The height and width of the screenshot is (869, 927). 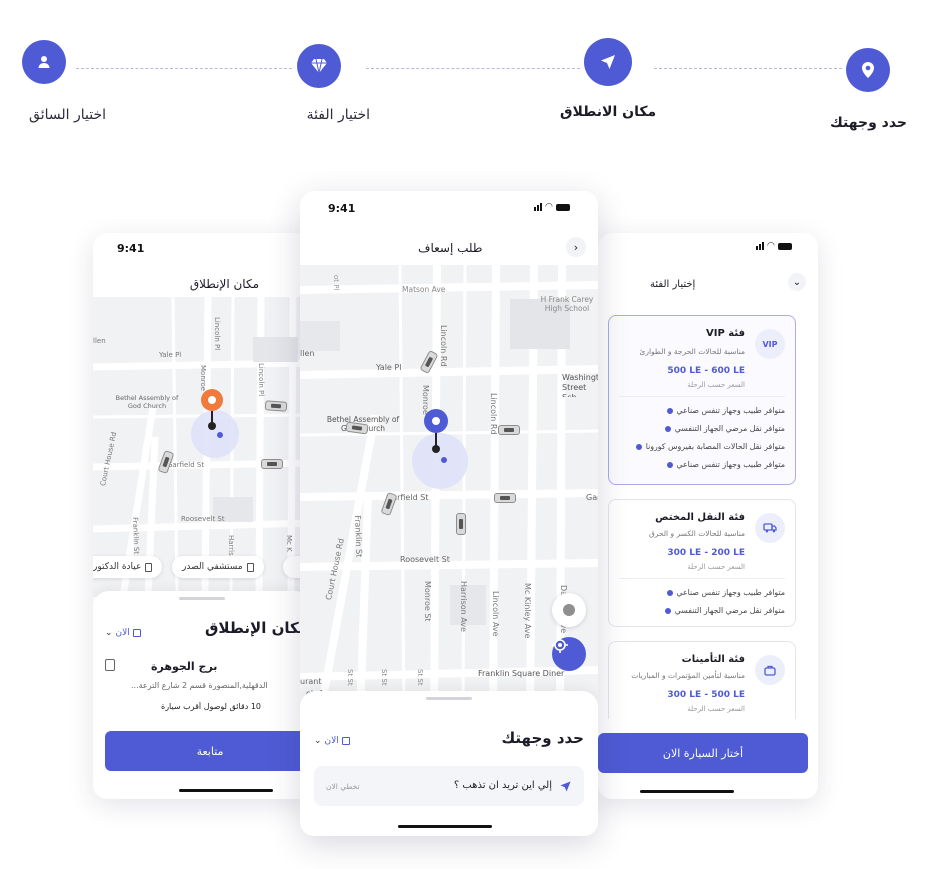 What do you see at coordinates (427, 601) in the screenshot?
I see `map-label: Monroe St` at bounding box center [427, 601].